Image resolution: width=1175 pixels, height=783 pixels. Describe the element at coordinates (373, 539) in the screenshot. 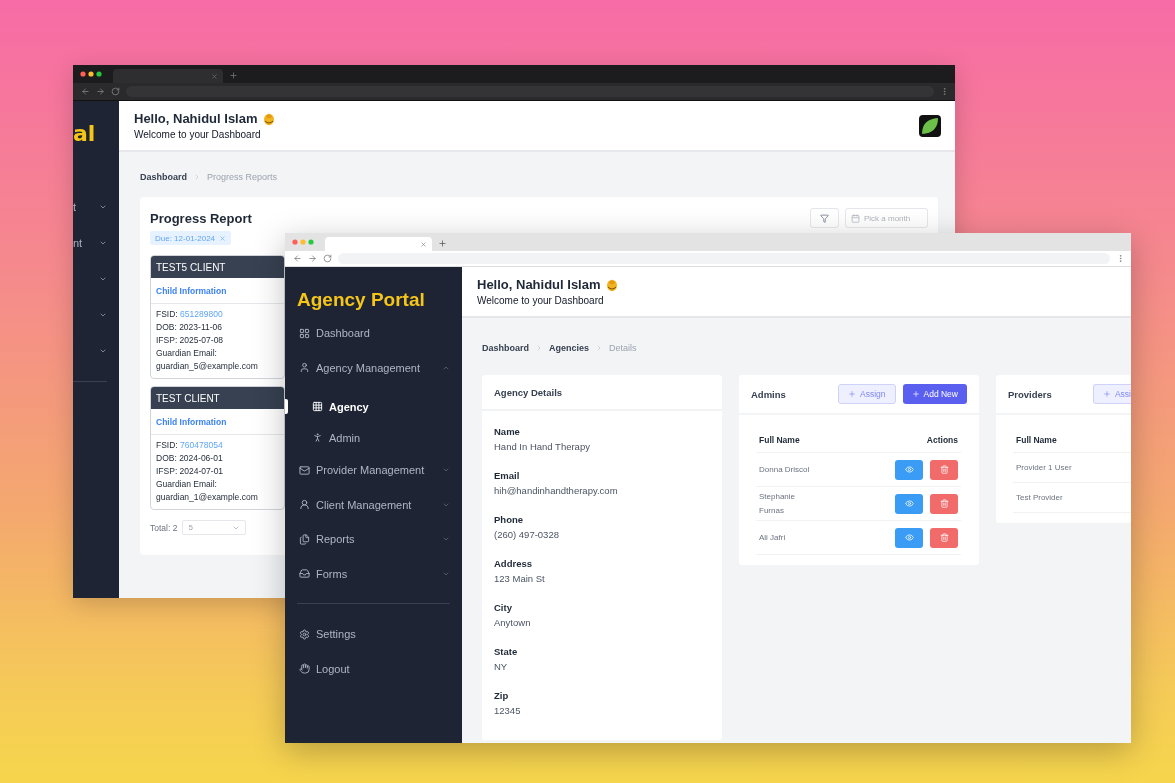

I see `sidebar-item: Reports` at that location.